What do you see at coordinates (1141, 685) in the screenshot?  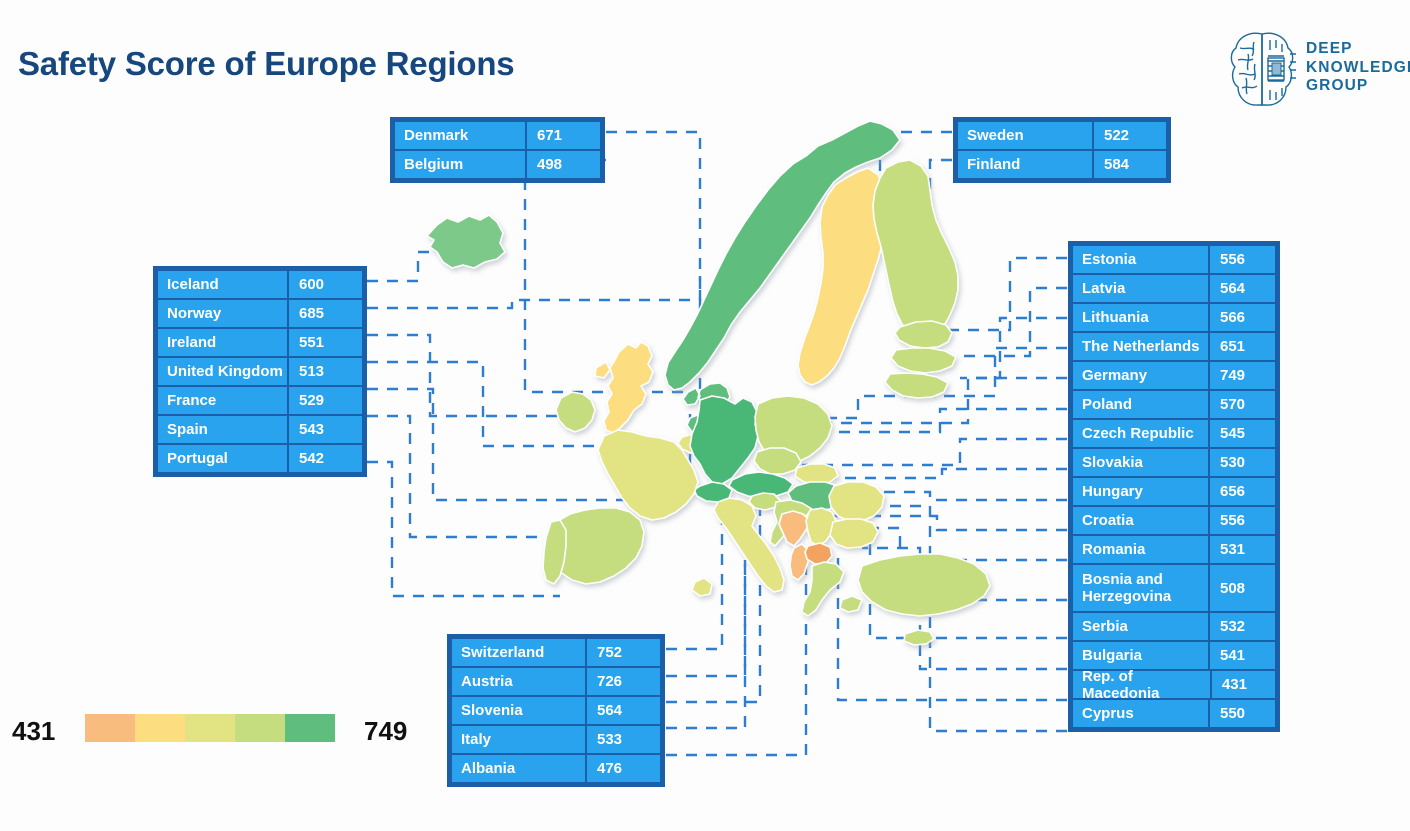 I see `region-name: Rep. of Macedonia` at bounding box center [1141, 685].